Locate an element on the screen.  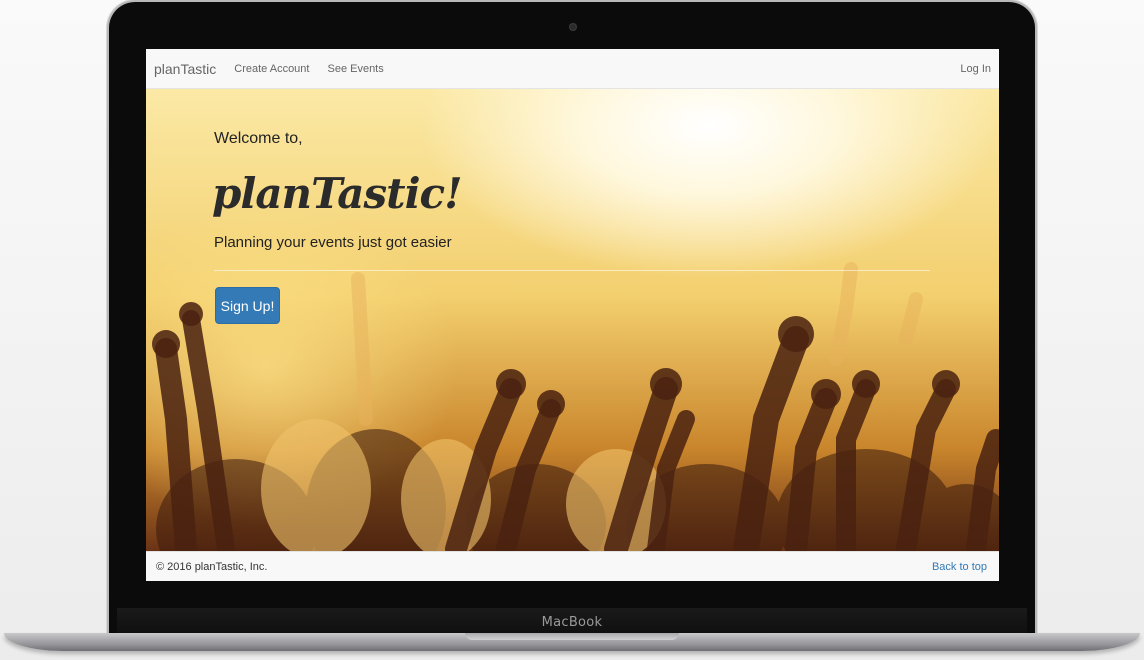
nav-log-in: Log In is located at coordinates (975, 69).